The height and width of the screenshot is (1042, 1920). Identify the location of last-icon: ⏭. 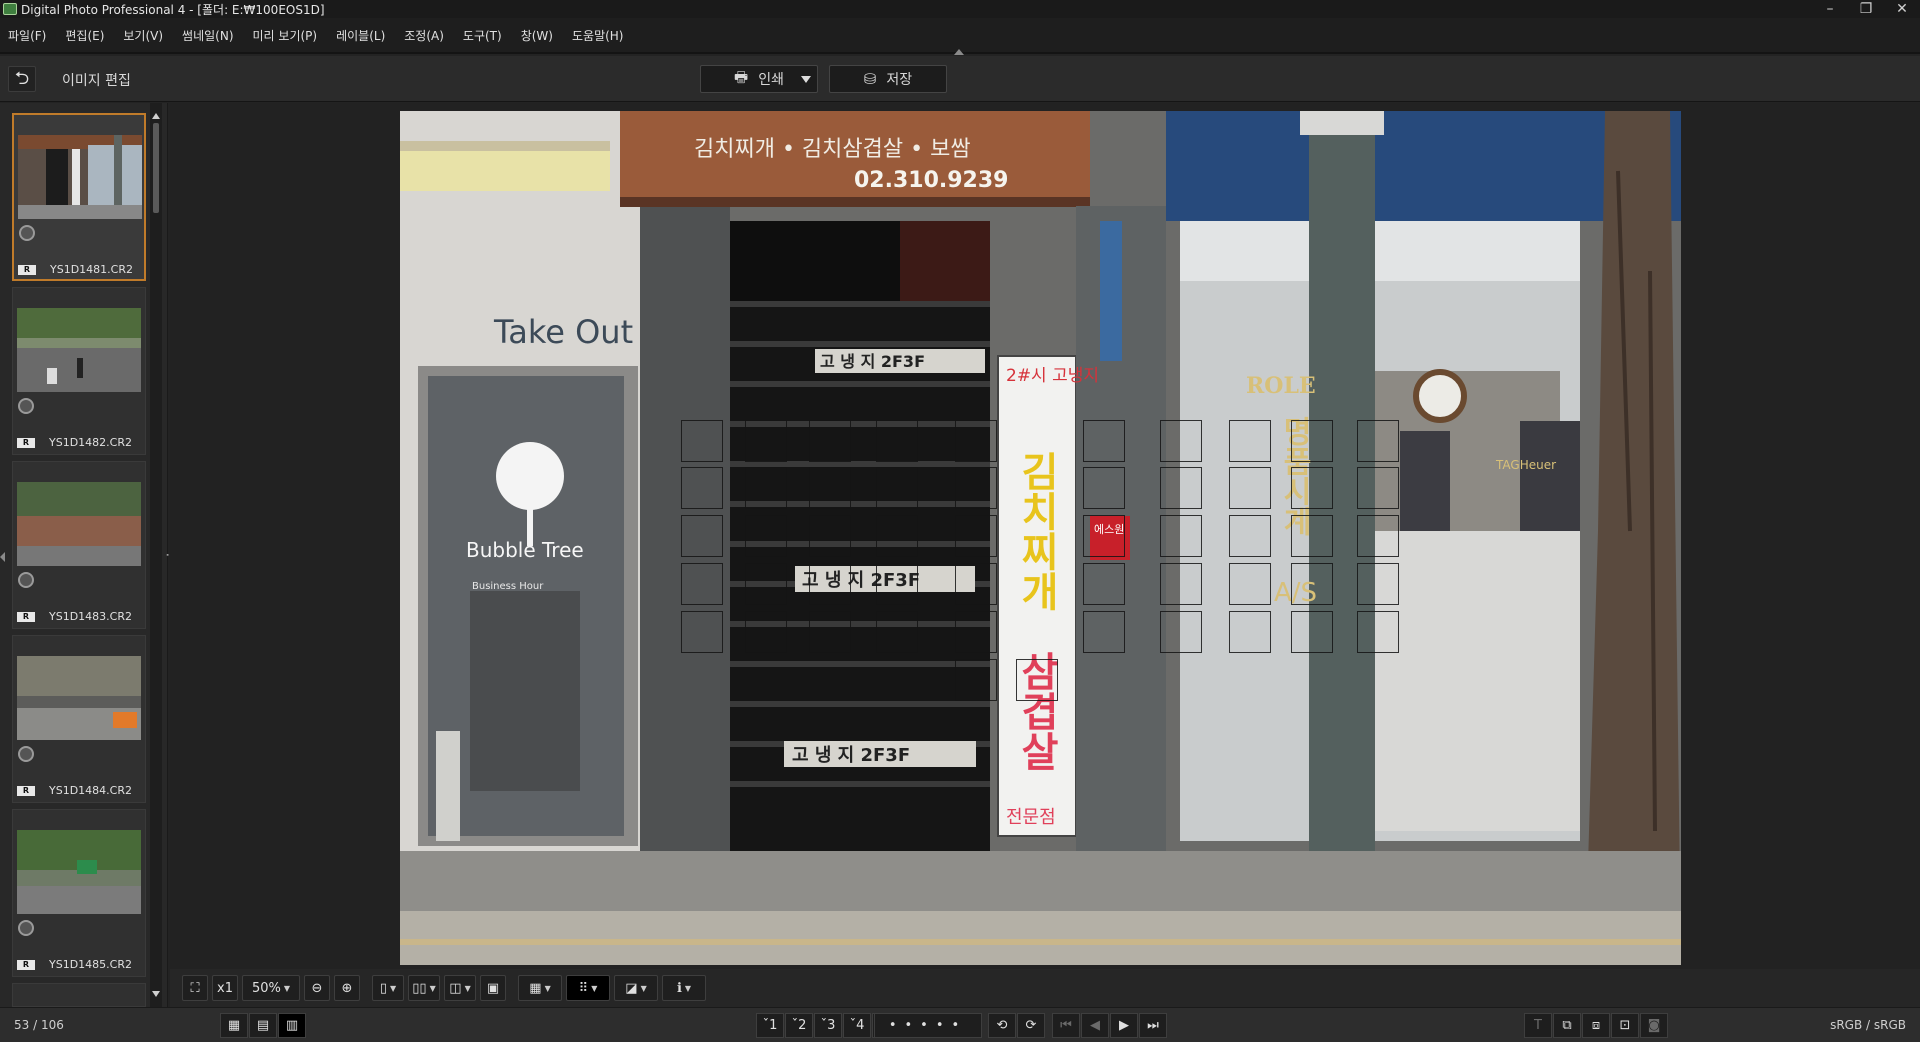
(1153, 1025).